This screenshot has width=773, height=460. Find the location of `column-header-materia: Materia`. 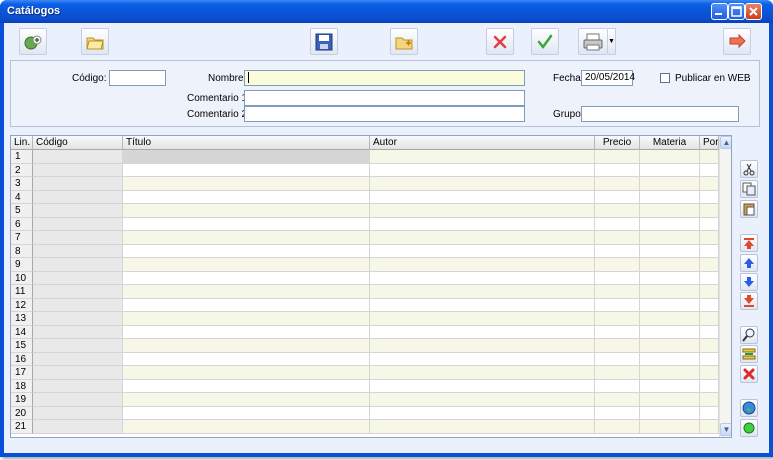

column-header-materia: Materia is located at coordinates (670, 143).